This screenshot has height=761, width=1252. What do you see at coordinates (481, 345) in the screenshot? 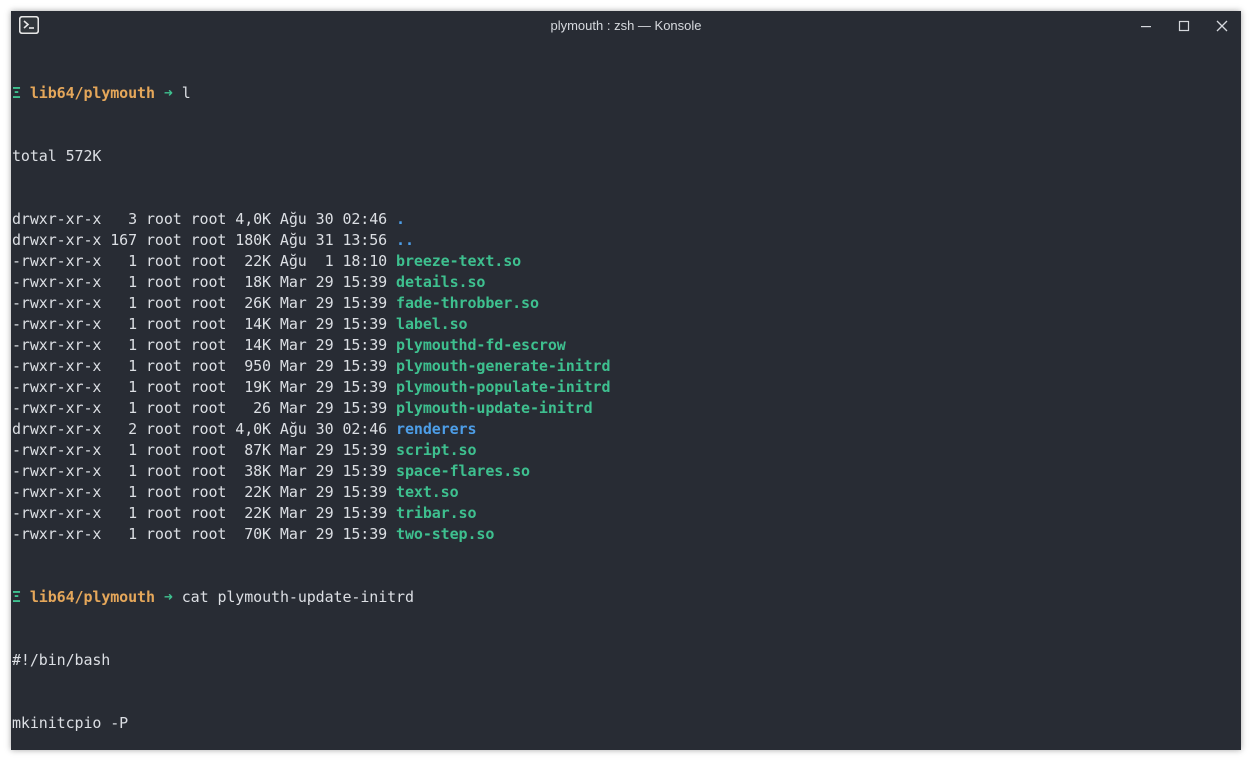
I see `file-name: plymouthd-fd-escrow` at bounding box center [481, 345].